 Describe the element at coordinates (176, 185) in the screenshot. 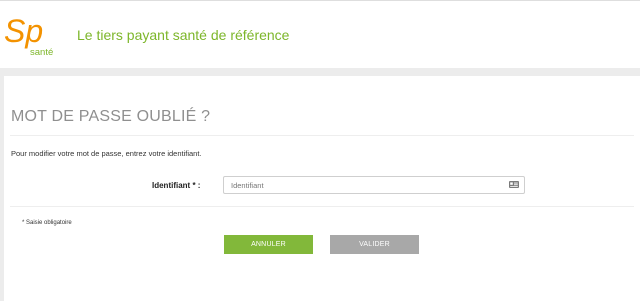

I see `identifier-label: Identifiant * :` at that location.